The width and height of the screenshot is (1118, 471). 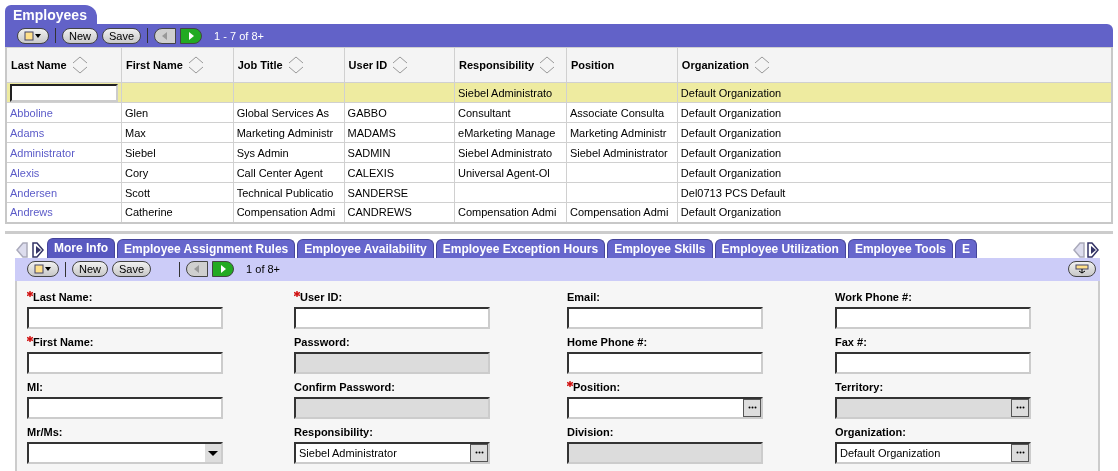 What do you see at coordinates (263, 269) in the screenshot?
I see `record-count: 1 of 8+` at bounding box center [263, 269].